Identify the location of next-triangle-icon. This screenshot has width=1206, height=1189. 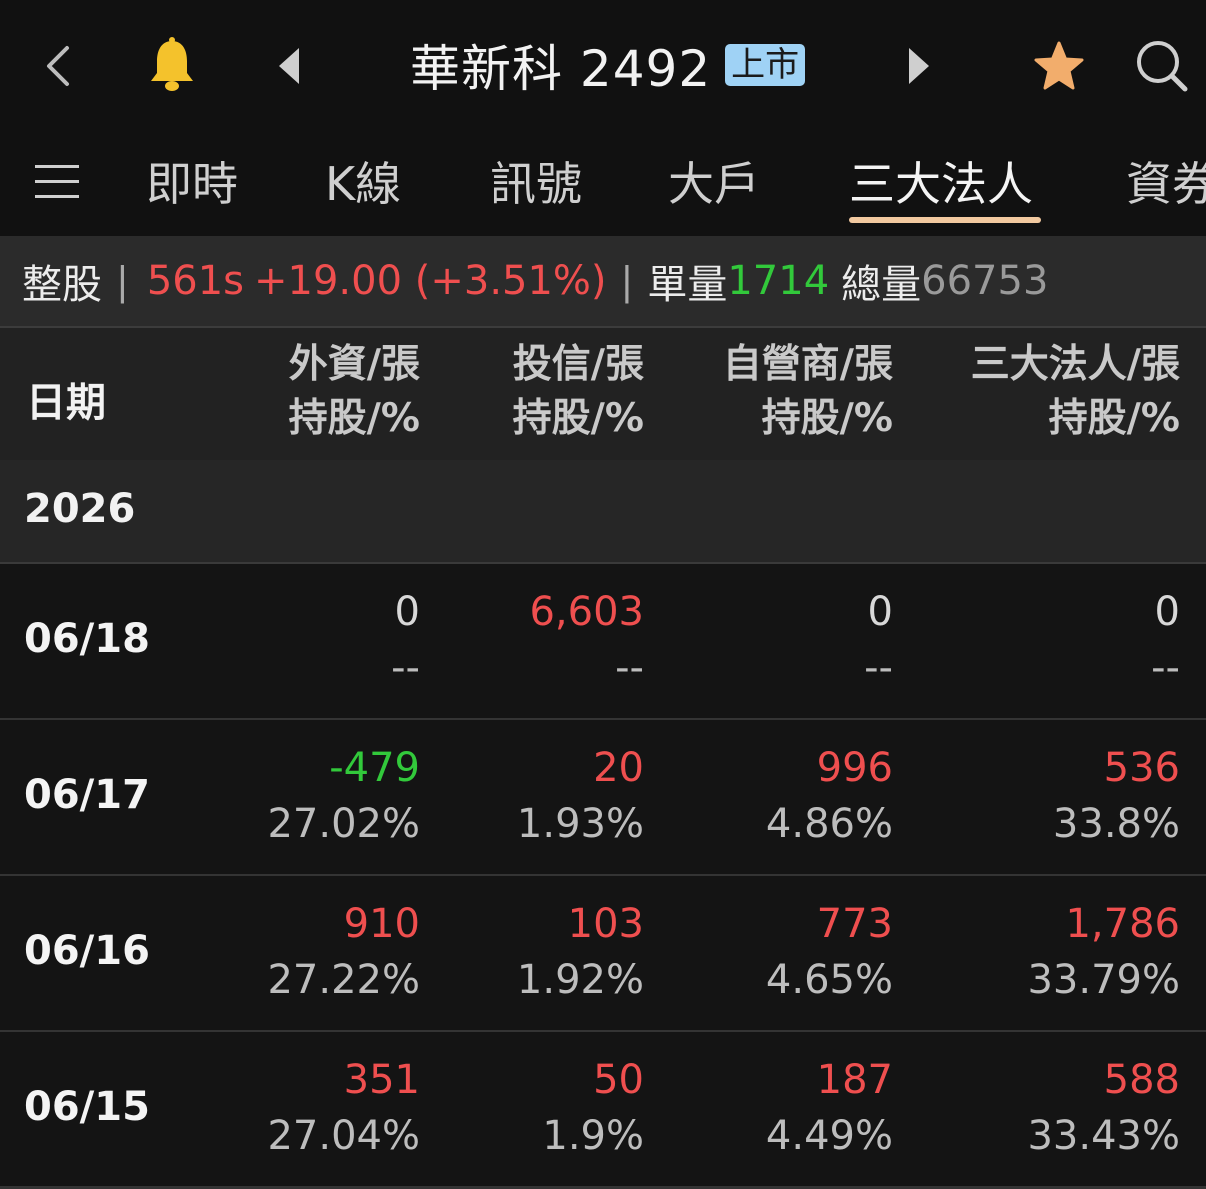
(919, 66).